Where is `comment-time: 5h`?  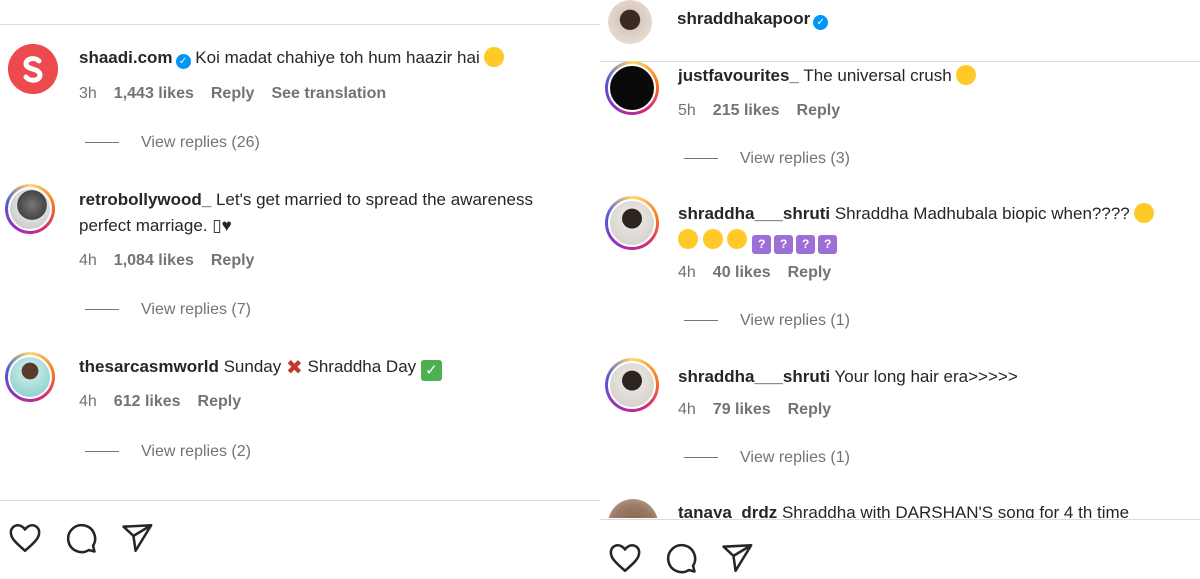
comment-time: 5h is located at coordinates (687, 110).